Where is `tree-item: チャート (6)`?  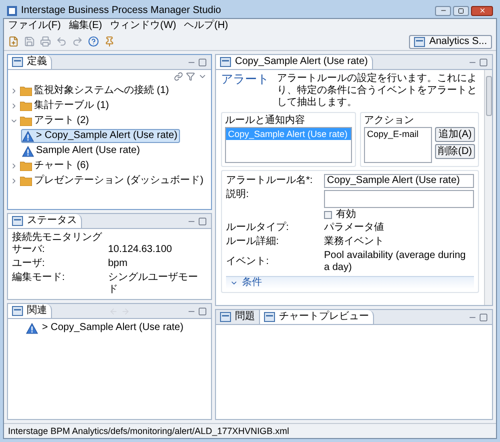 tree-item: チャート (6) is located at coordinates (50, 166).